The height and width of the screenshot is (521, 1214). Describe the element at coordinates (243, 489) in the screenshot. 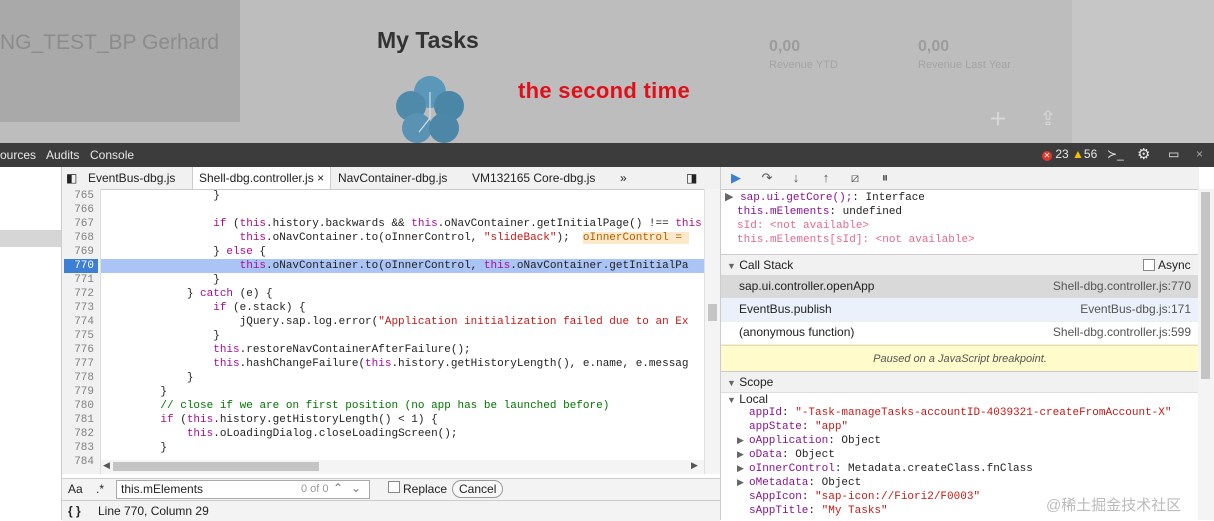

I see `search-input: this.mElements 0 of 0 ⌃ ⌄` at that location.